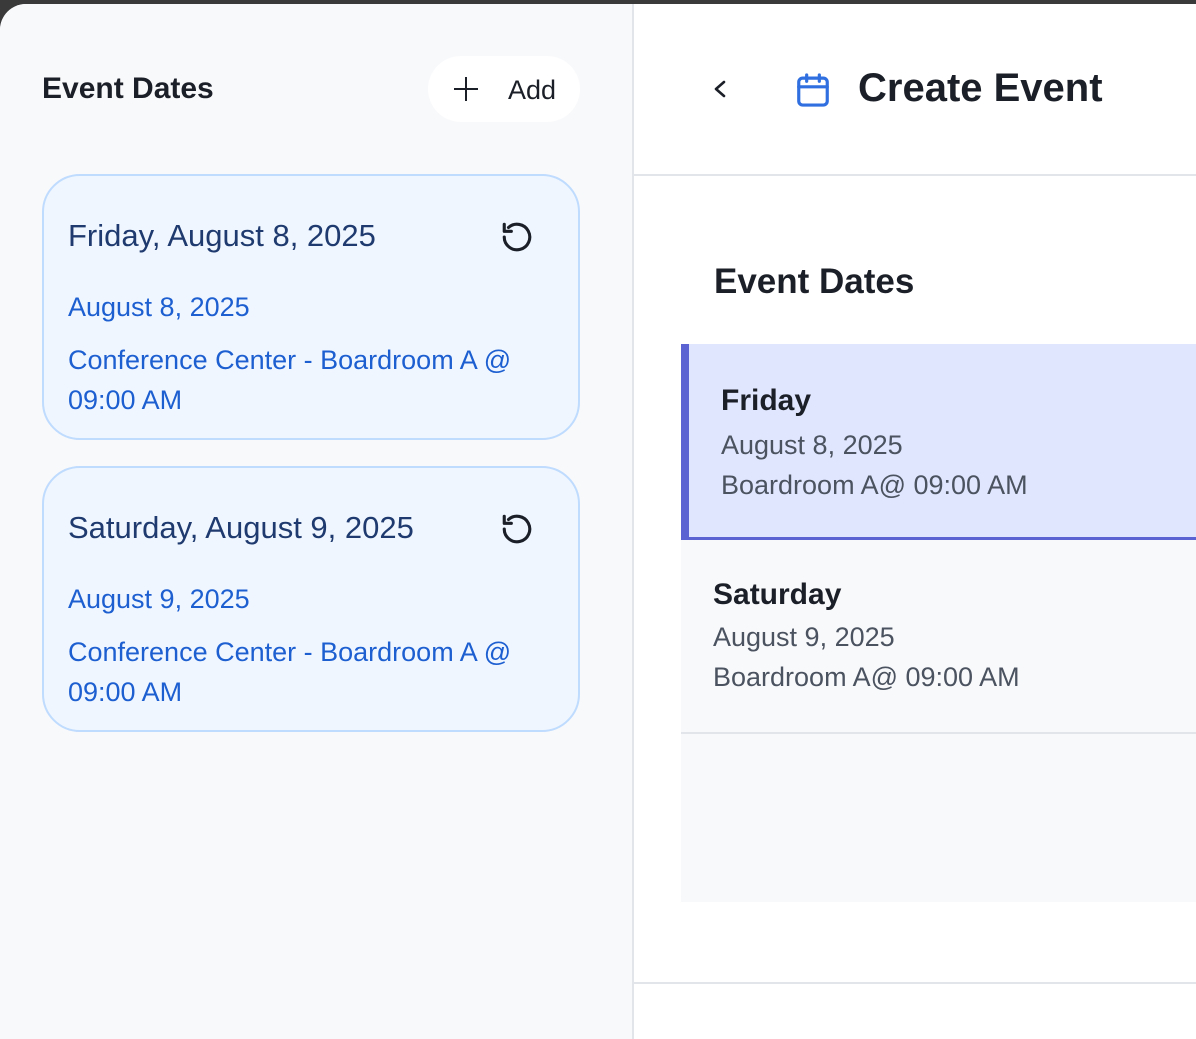 The image size is (1196, 1039). Describe the element at coordinates (159, 599) in the screenshot. I see `date-card-date: August 9, 2025` at that location.